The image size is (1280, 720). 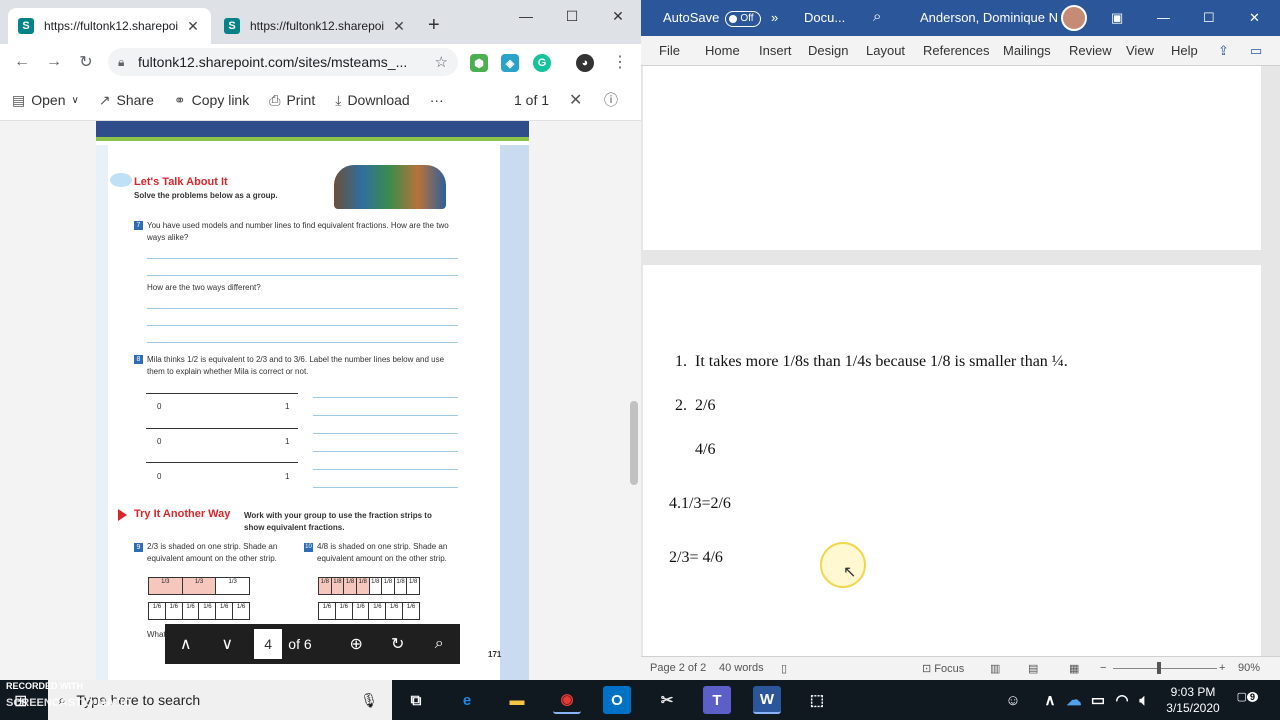 I want to click on zoom-level: 90%, so click(x=1249, y=668).